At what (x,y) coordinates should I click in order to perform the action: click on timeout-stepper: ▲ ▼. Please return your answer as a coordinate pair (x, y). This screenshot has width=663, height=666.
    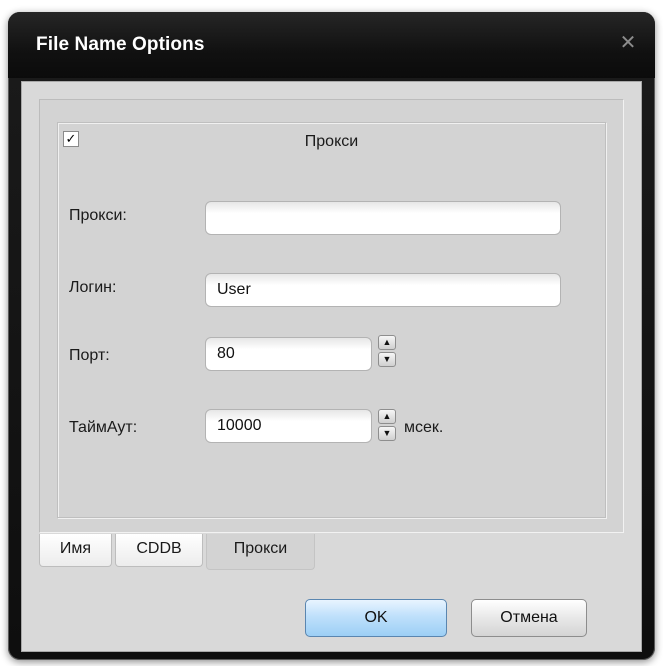
    Looking at the image, I should click on (387, 426).